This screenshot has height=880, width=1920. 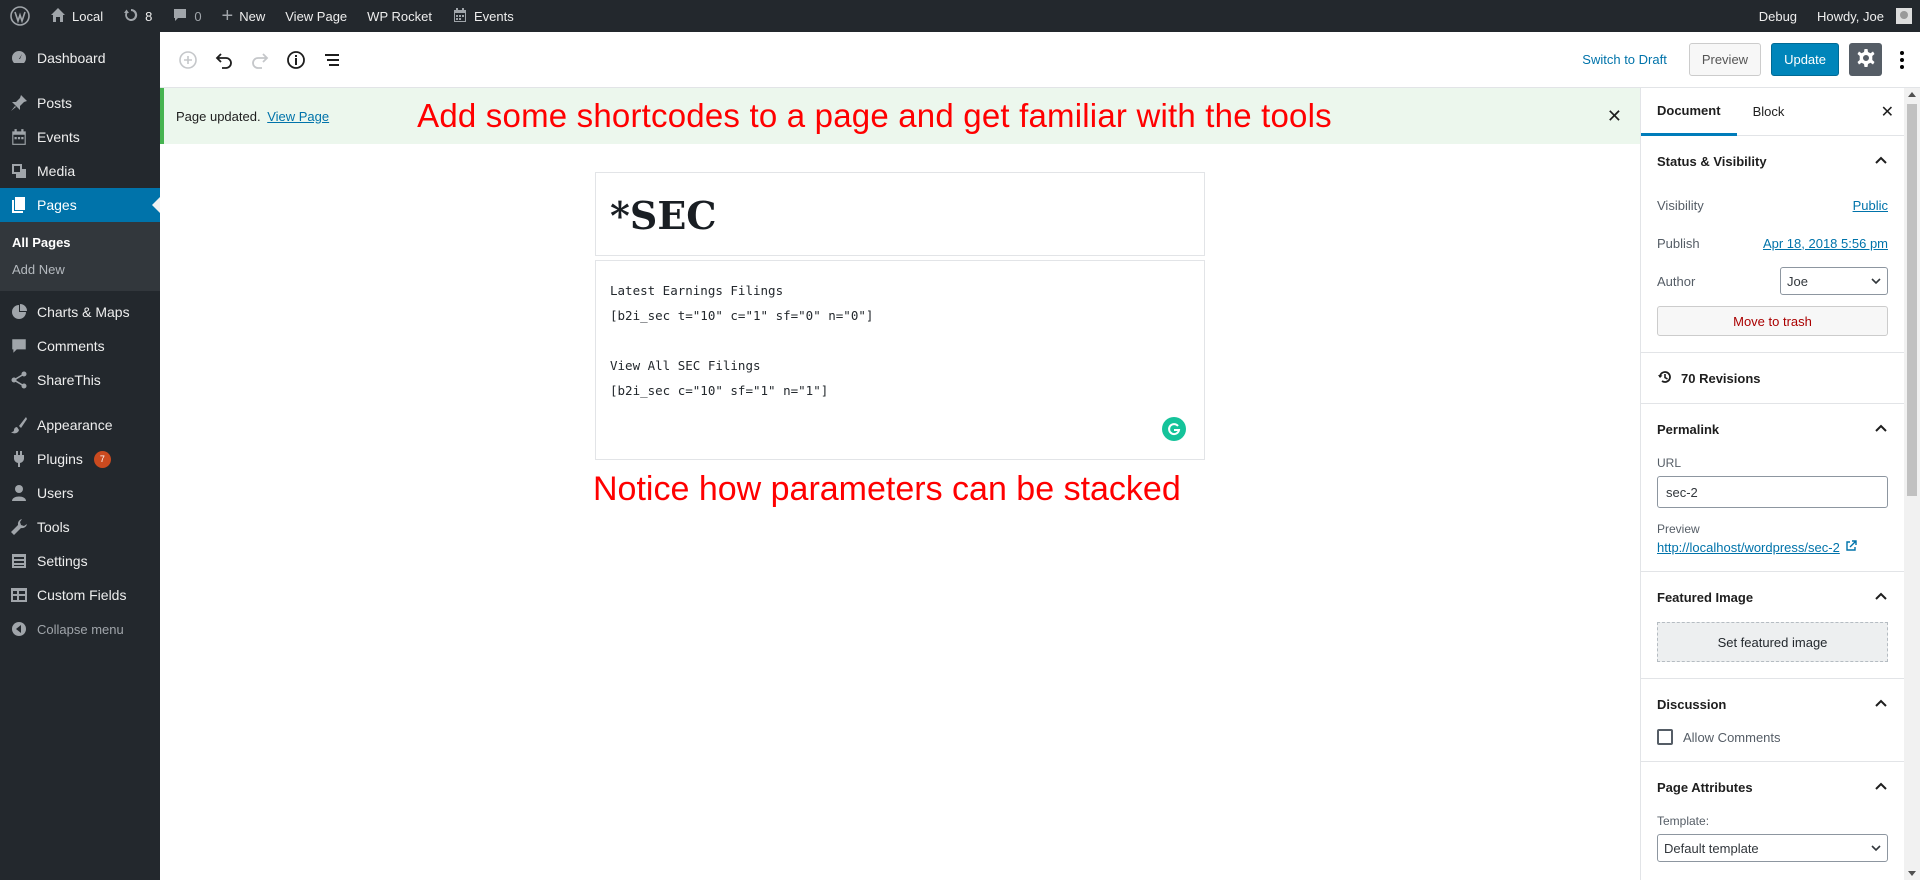 What do you see at coordinates (19, 171) in the screenshot?
I see `media-icon` at bounding box center [19, 171].